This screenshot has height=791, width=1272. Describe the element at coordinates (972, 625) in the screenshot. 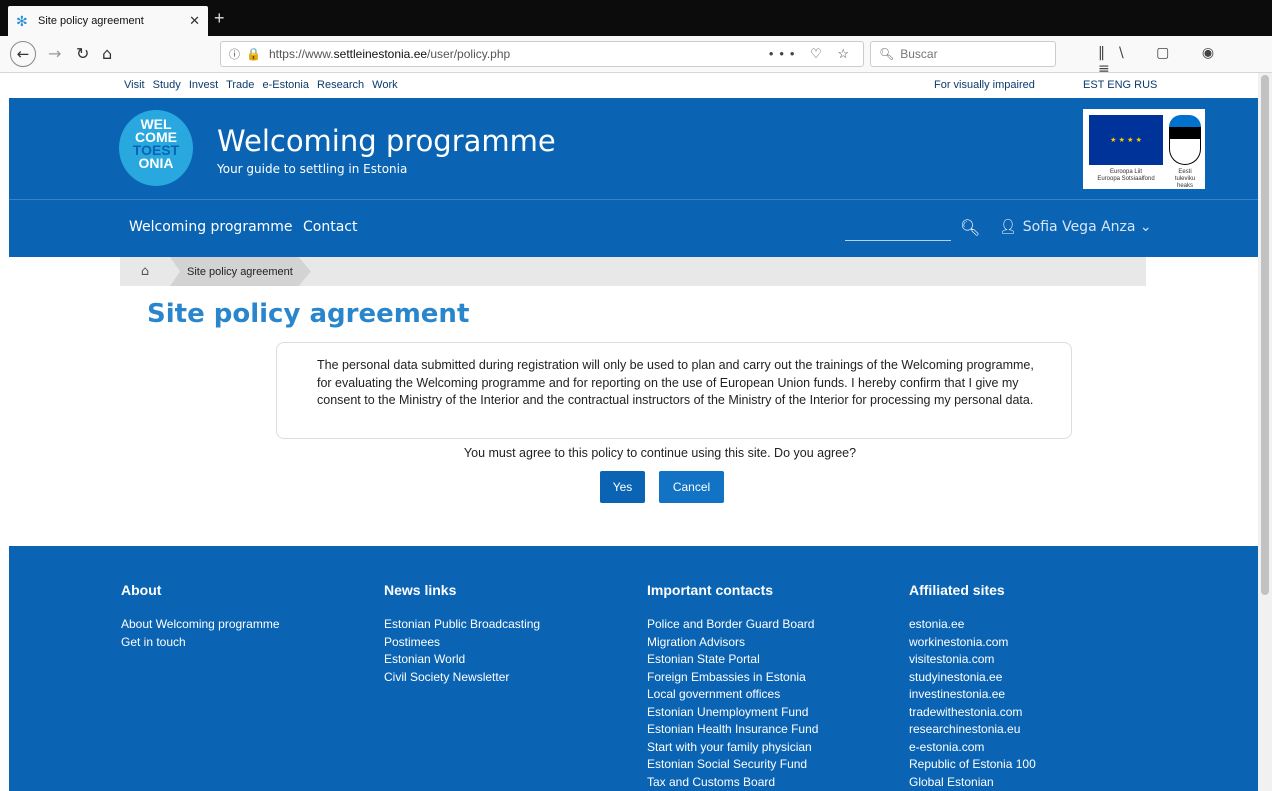

I see `footer-link: estonia.ee` at that location.